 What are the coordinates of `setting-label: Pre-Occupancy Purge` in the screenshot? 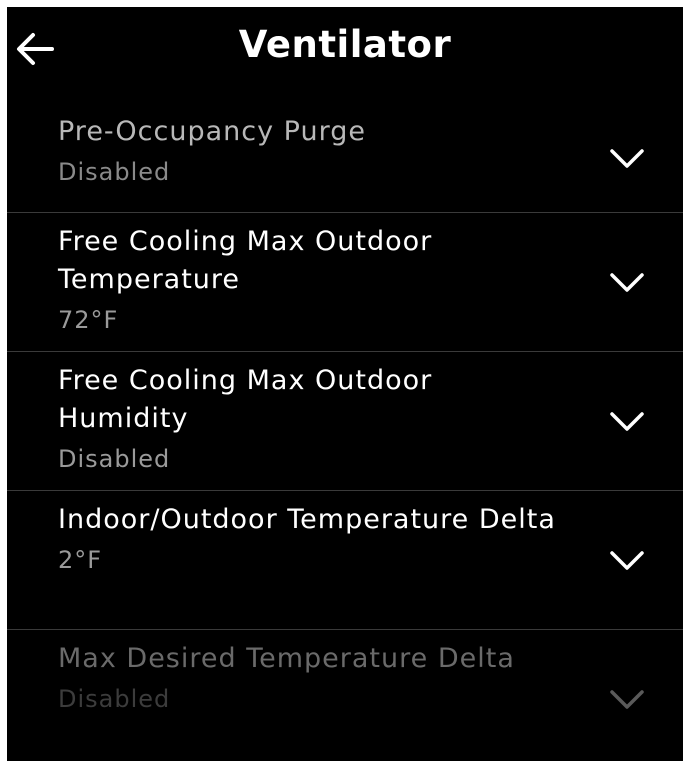 It's located at (212, 131).